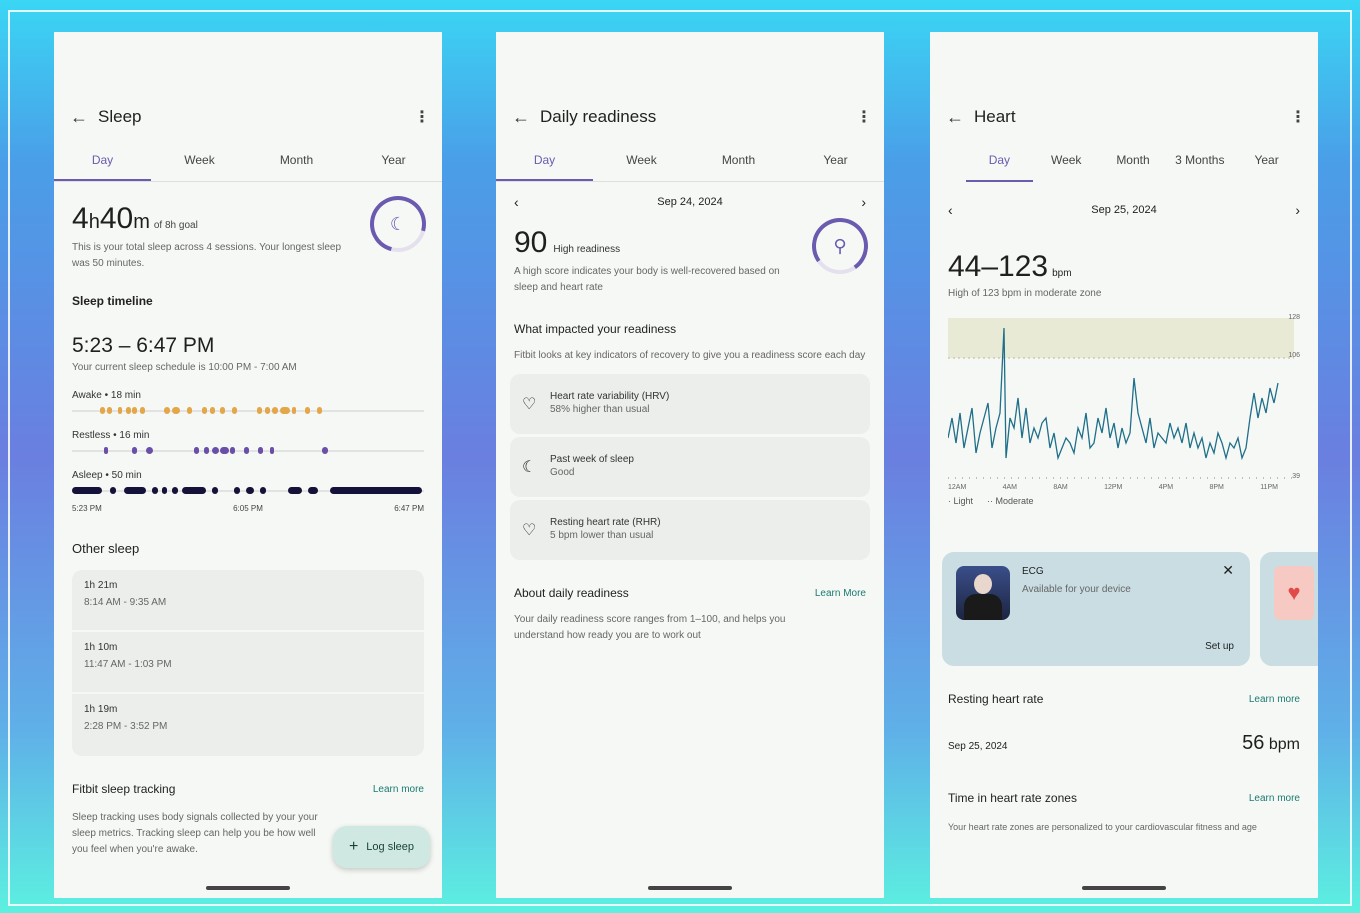  I want to click on date-navigator: ‹ Sep 25, 2024 ›, so click(1124, 200).